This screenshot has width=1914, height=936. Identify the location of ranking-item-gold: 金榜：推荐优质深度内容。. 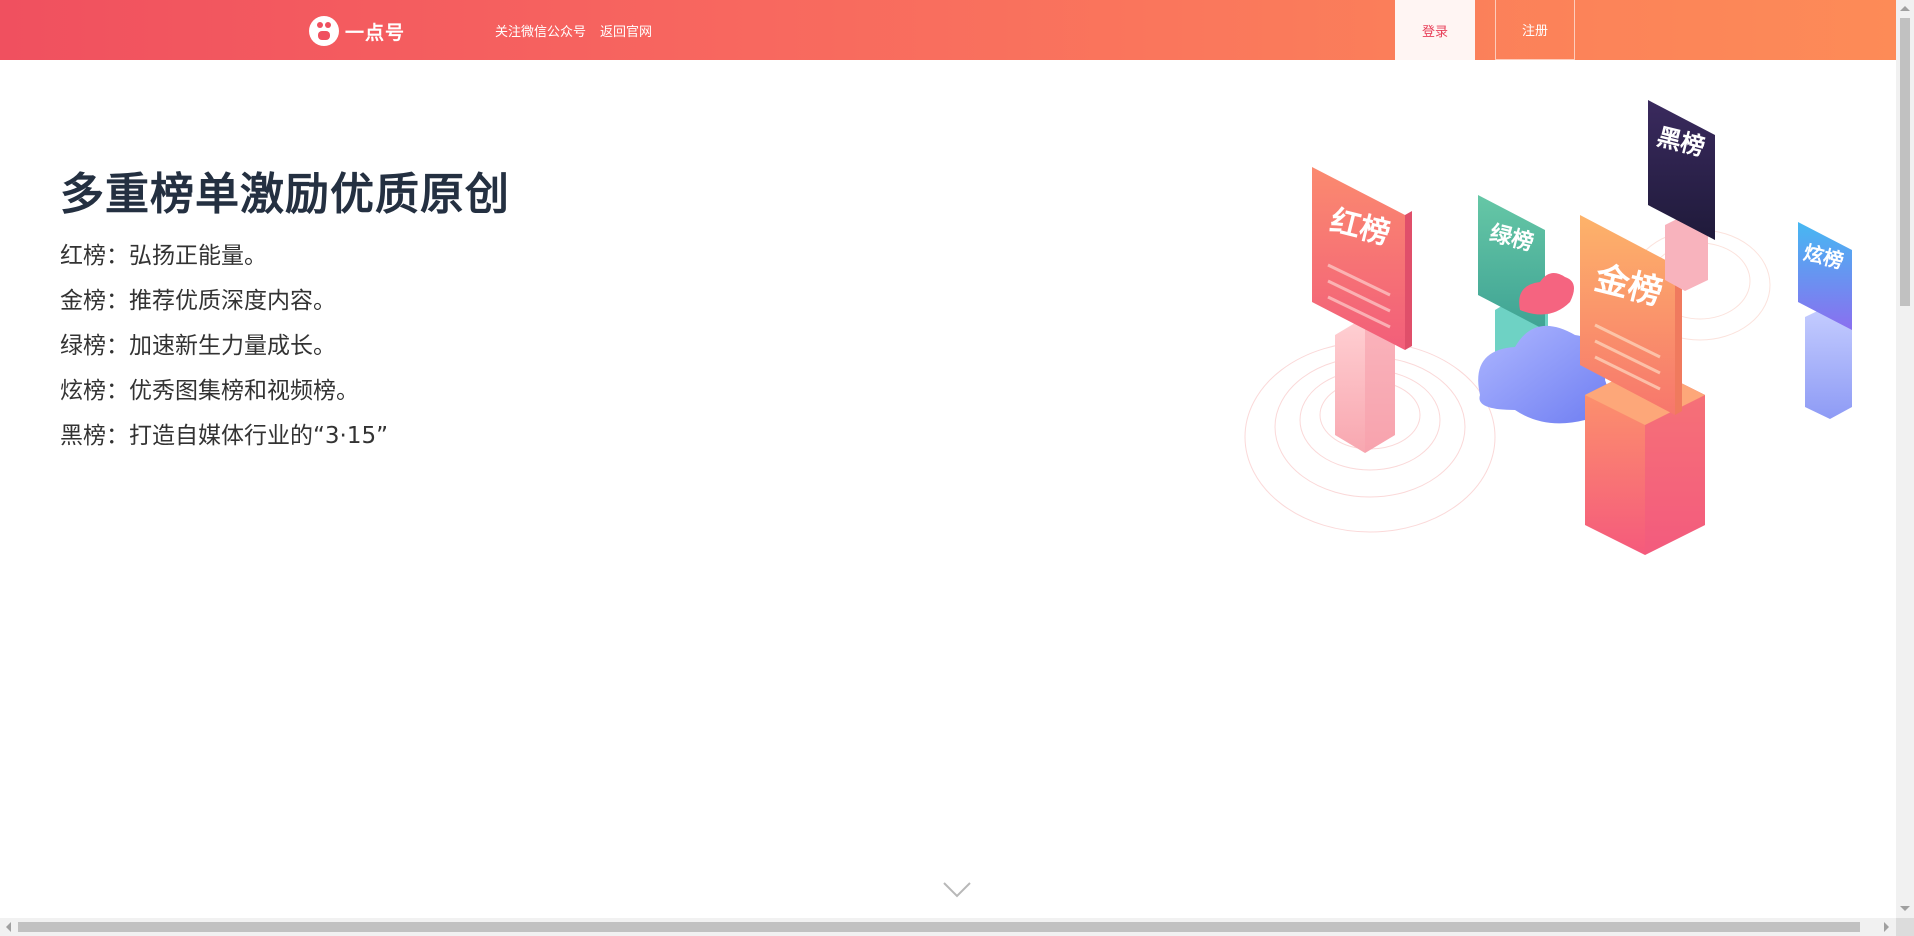
(198, 301).